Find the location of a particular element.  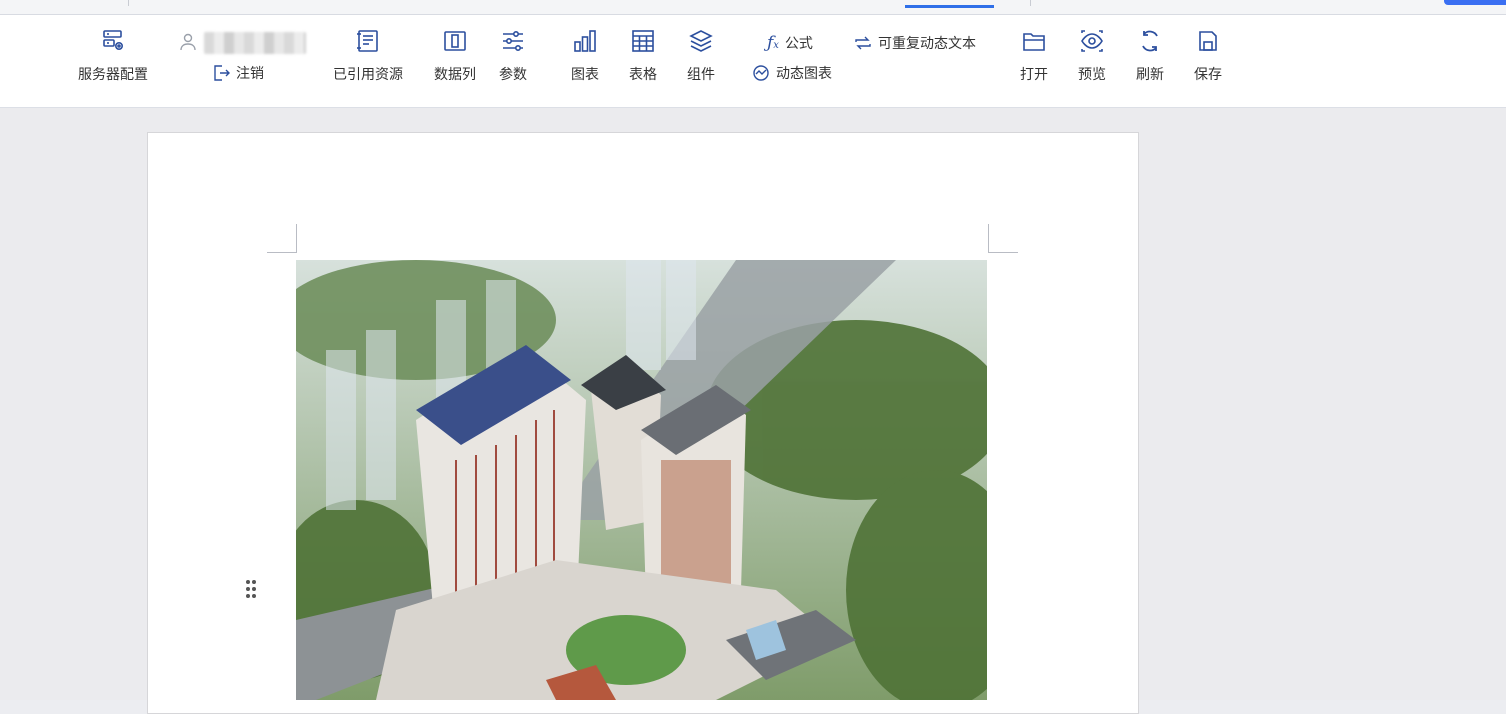

component-label: 组件 is located at coordinates (701, 75).